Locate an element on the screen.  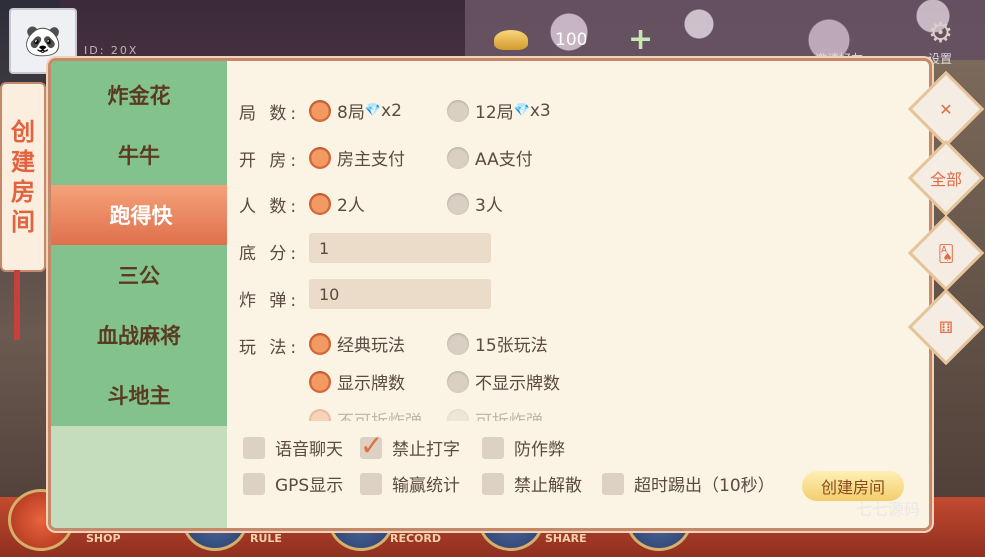
panda-icon: 🐼 is located at coordinates (43, 41).